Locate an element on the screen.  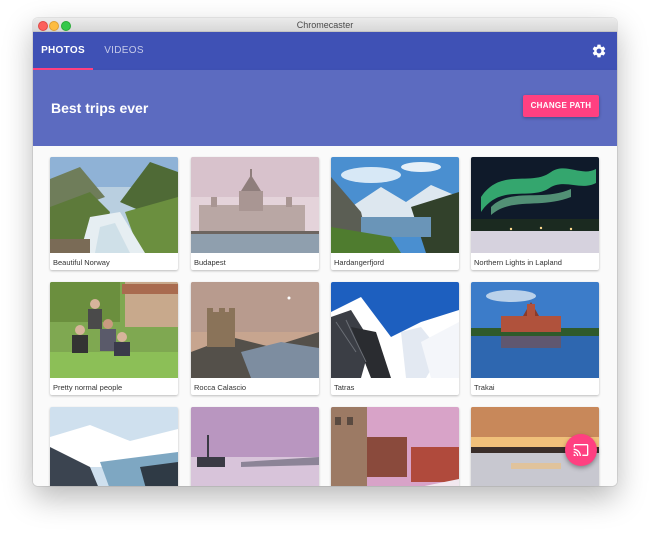
tab-photos: PHOTOS is located at coordinates (63, 51).